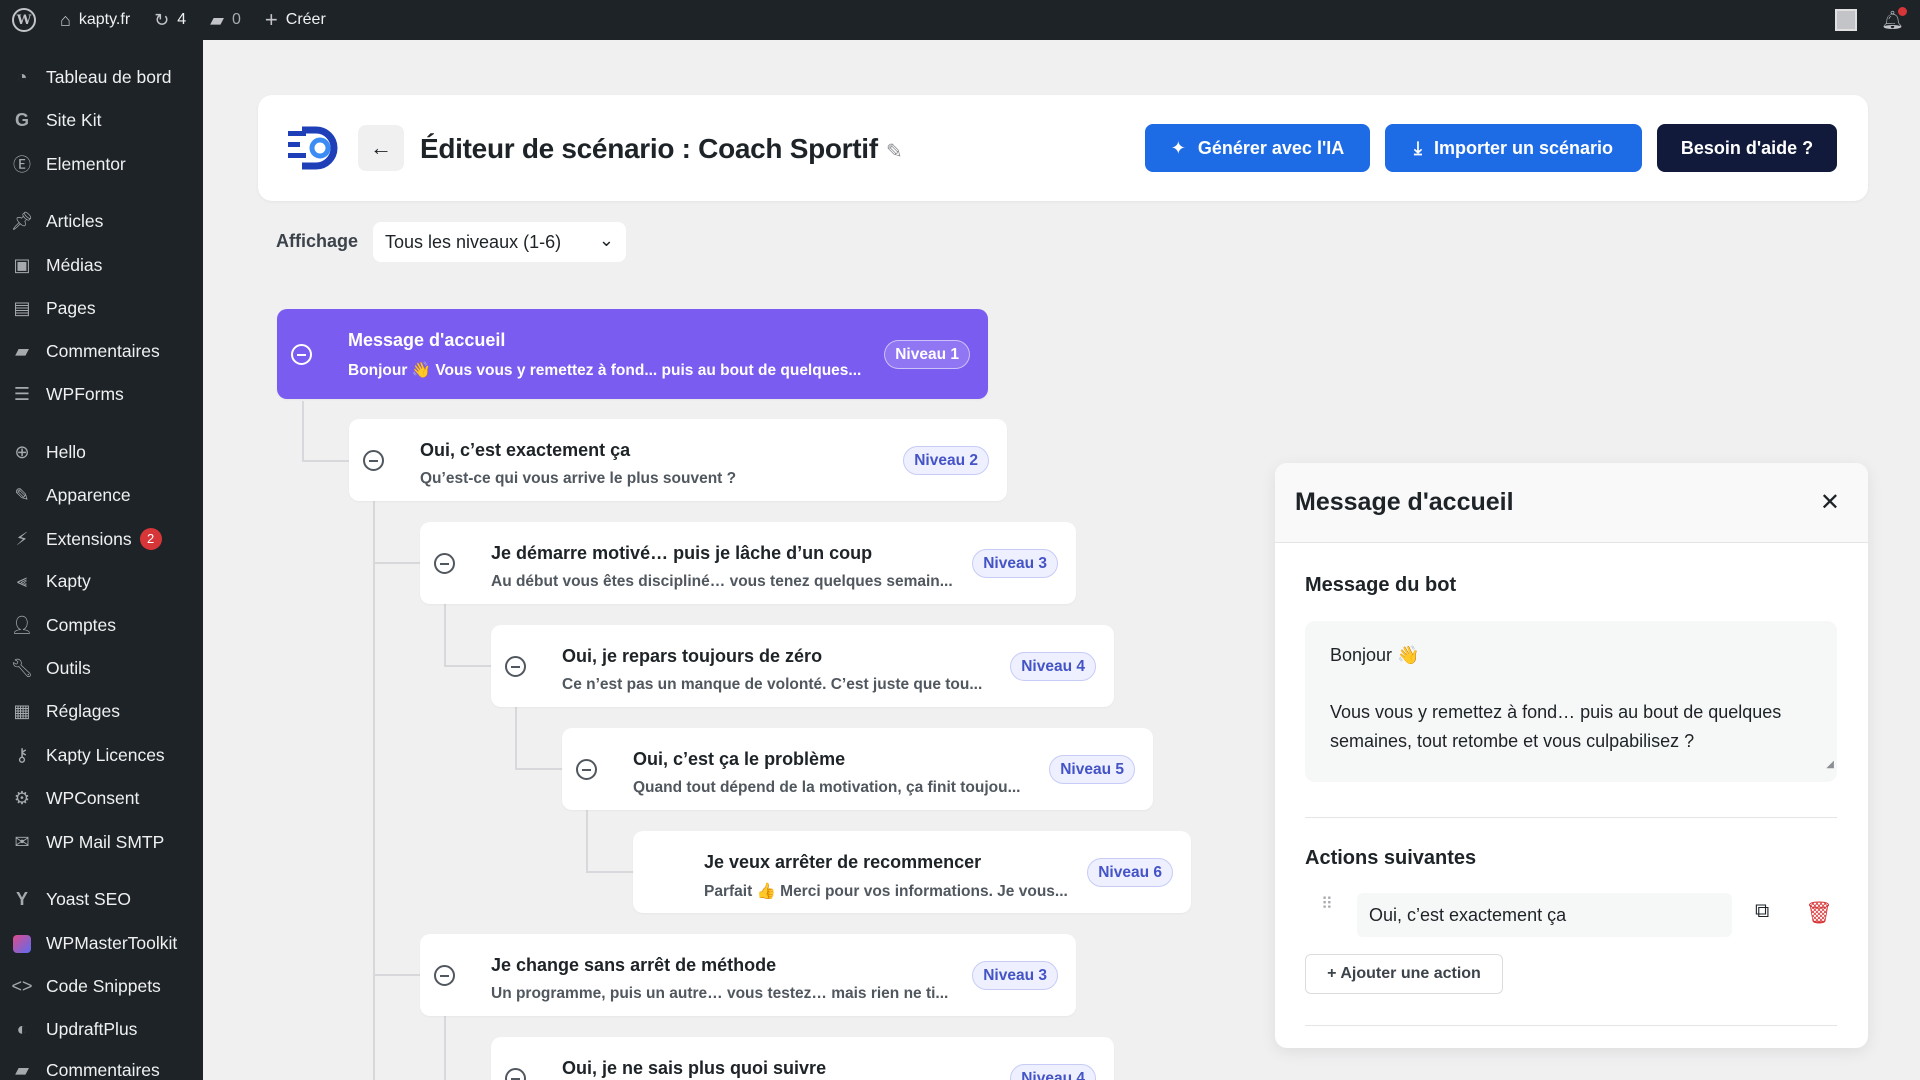 This screenshot has width=1920, height=1080. Describe the element at coordinates (225, 20) in the screenshot. I see `comments-link: ▰ 0` at that location.